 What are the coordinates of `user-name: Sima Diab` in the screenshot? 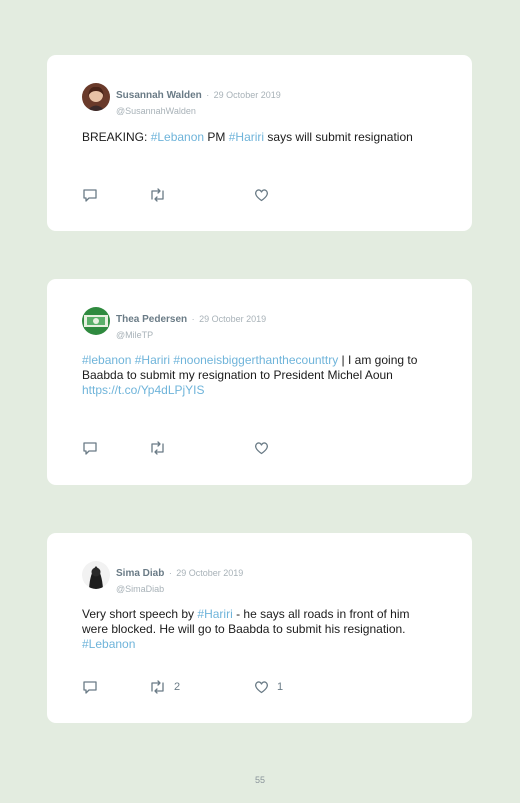 It's located at (140, 573).